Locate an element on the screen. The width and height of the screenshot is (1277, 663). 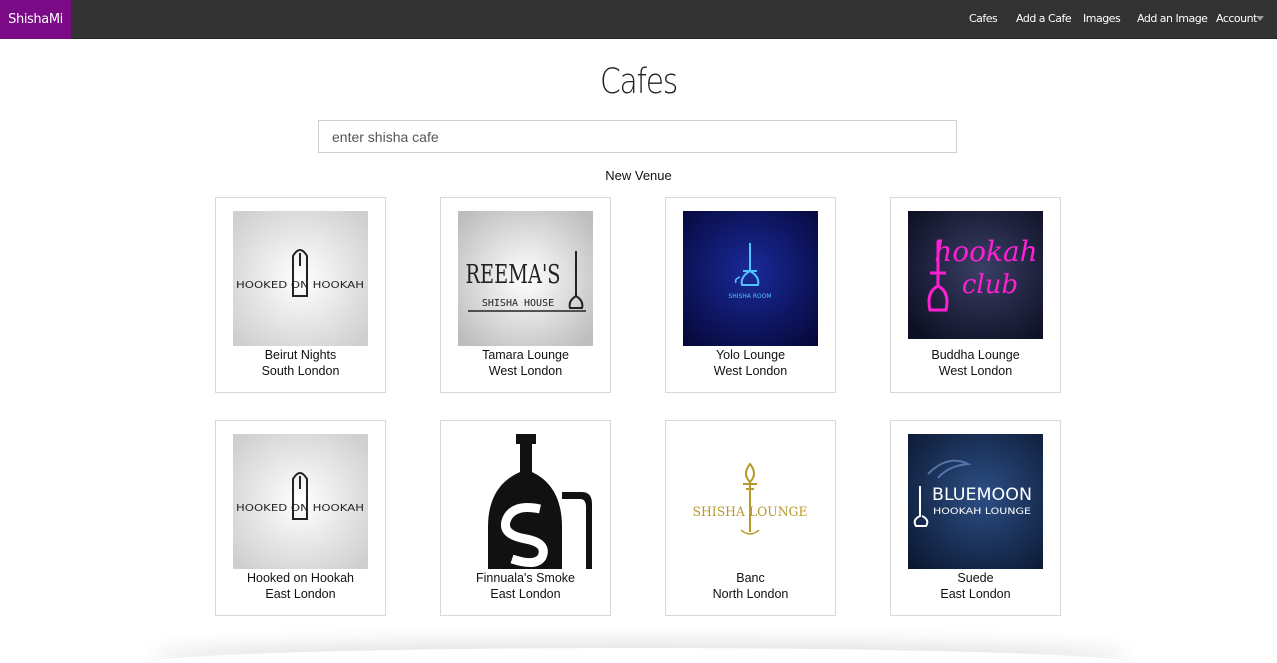
cafe-card: SHISHA LOUNGE Banc North London is located at coordinates (750, 518).